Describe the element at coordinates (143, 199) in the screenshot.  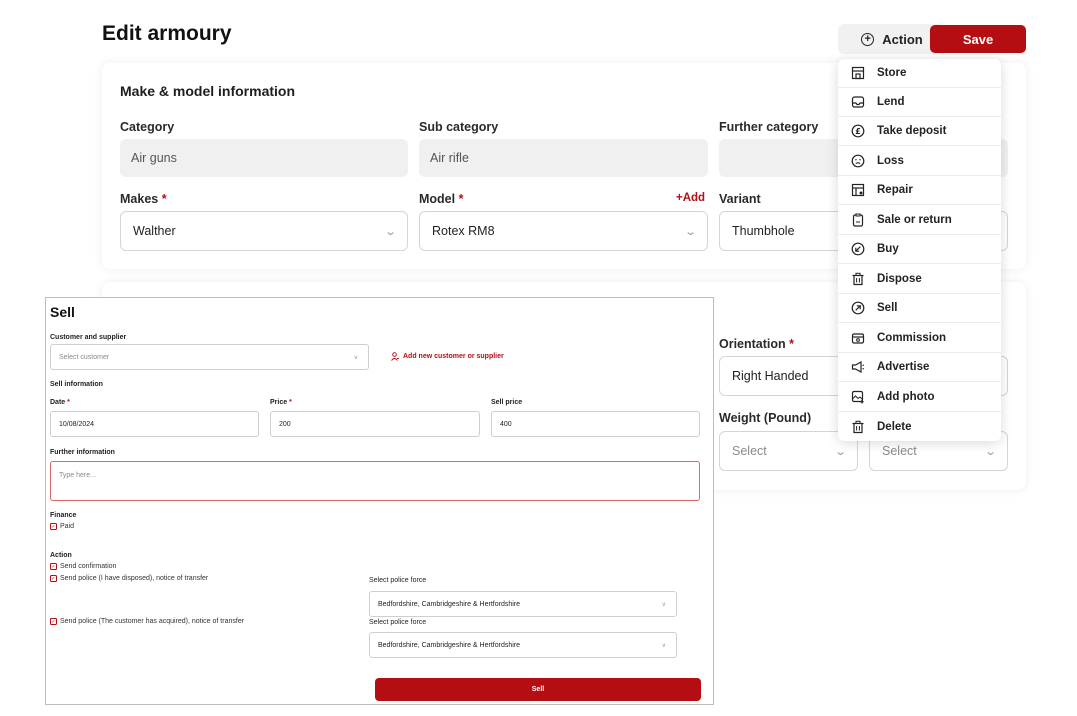
I see `makes-label: Makes *` at that location.